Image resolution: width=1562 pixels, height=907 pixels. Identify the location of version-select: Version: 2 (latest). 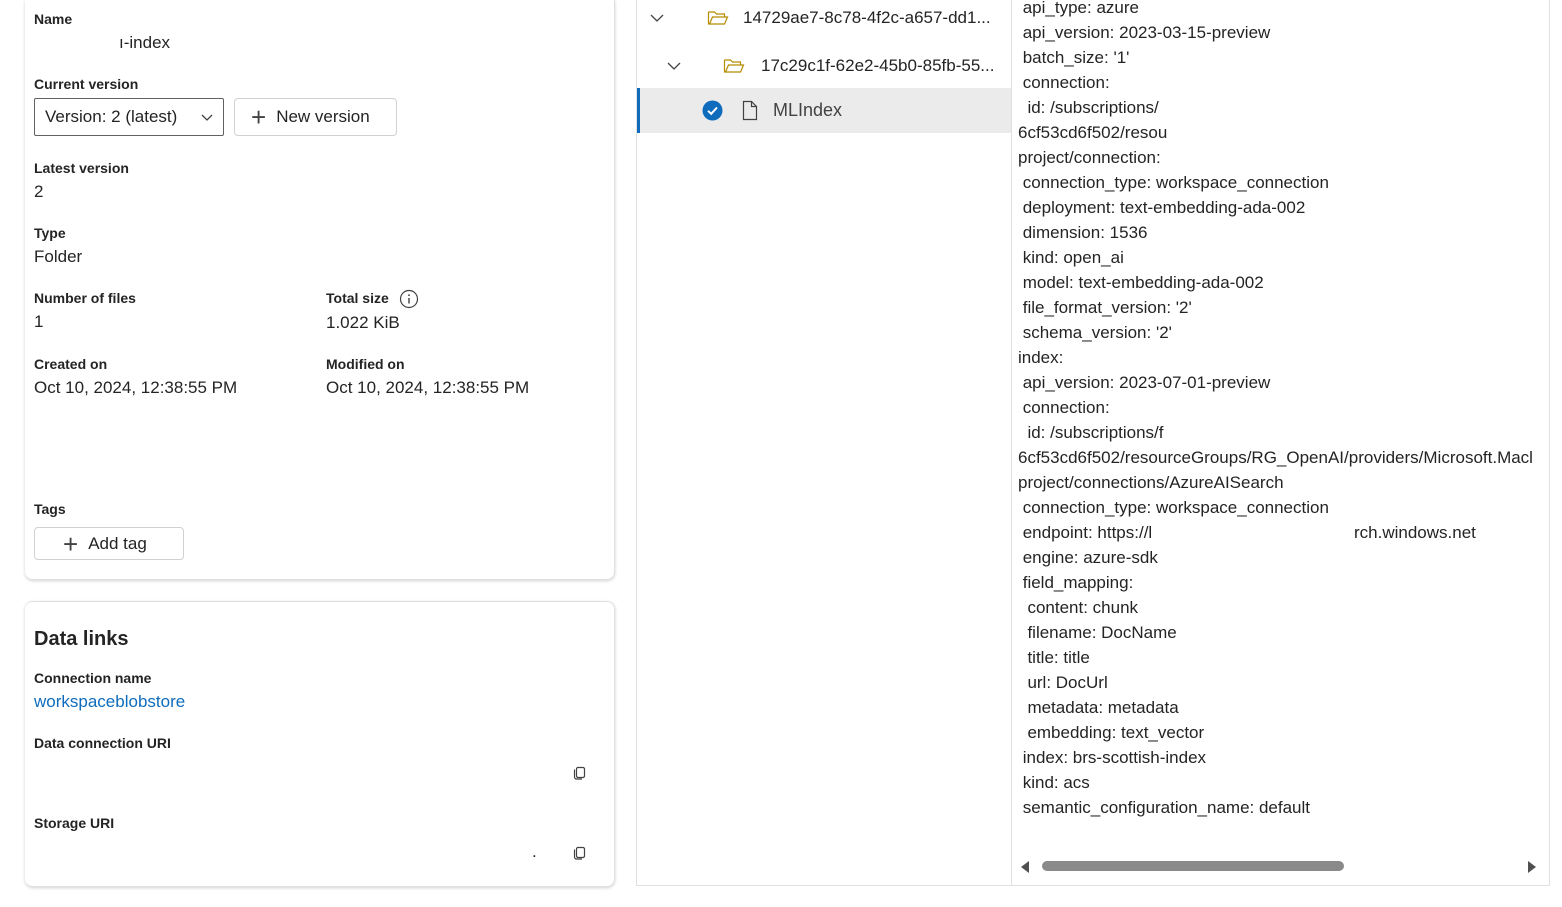
(129, 117).